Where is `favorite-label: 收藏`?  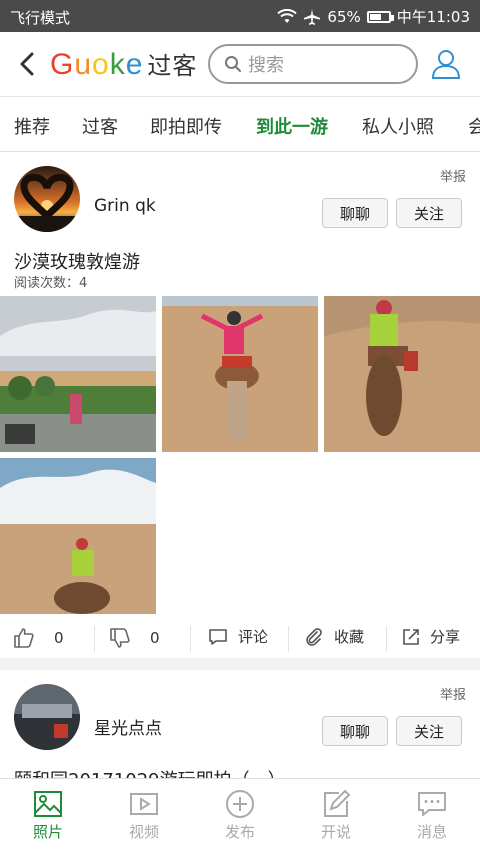
favorite-label: 收藏 is located at coordinates (349, 637).